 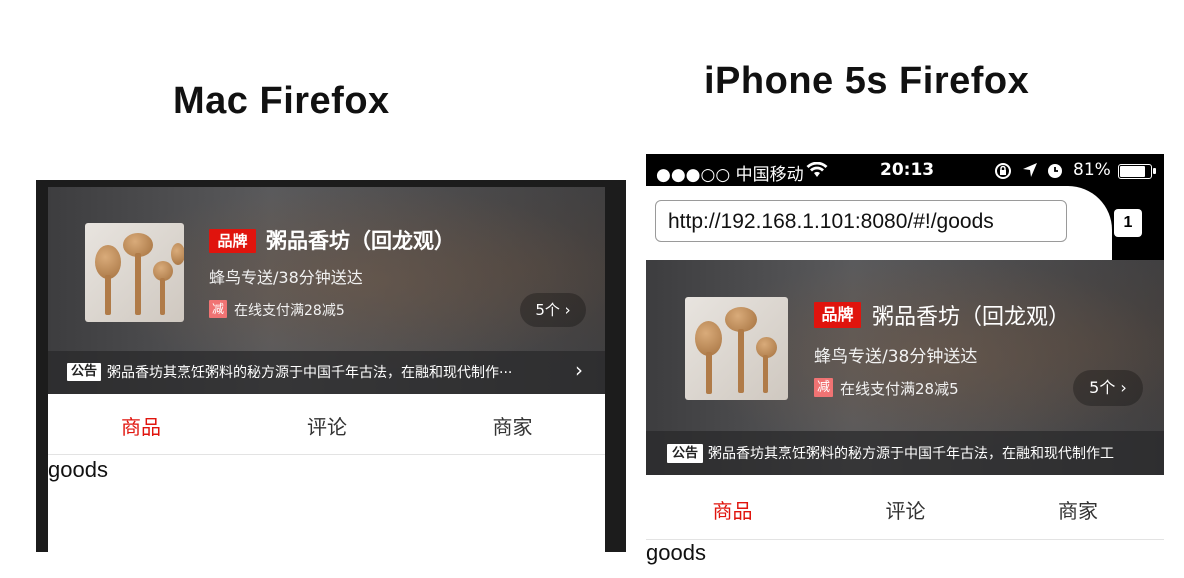 I want to click on battery-percent: 81%, so click(x=1092, y=170).